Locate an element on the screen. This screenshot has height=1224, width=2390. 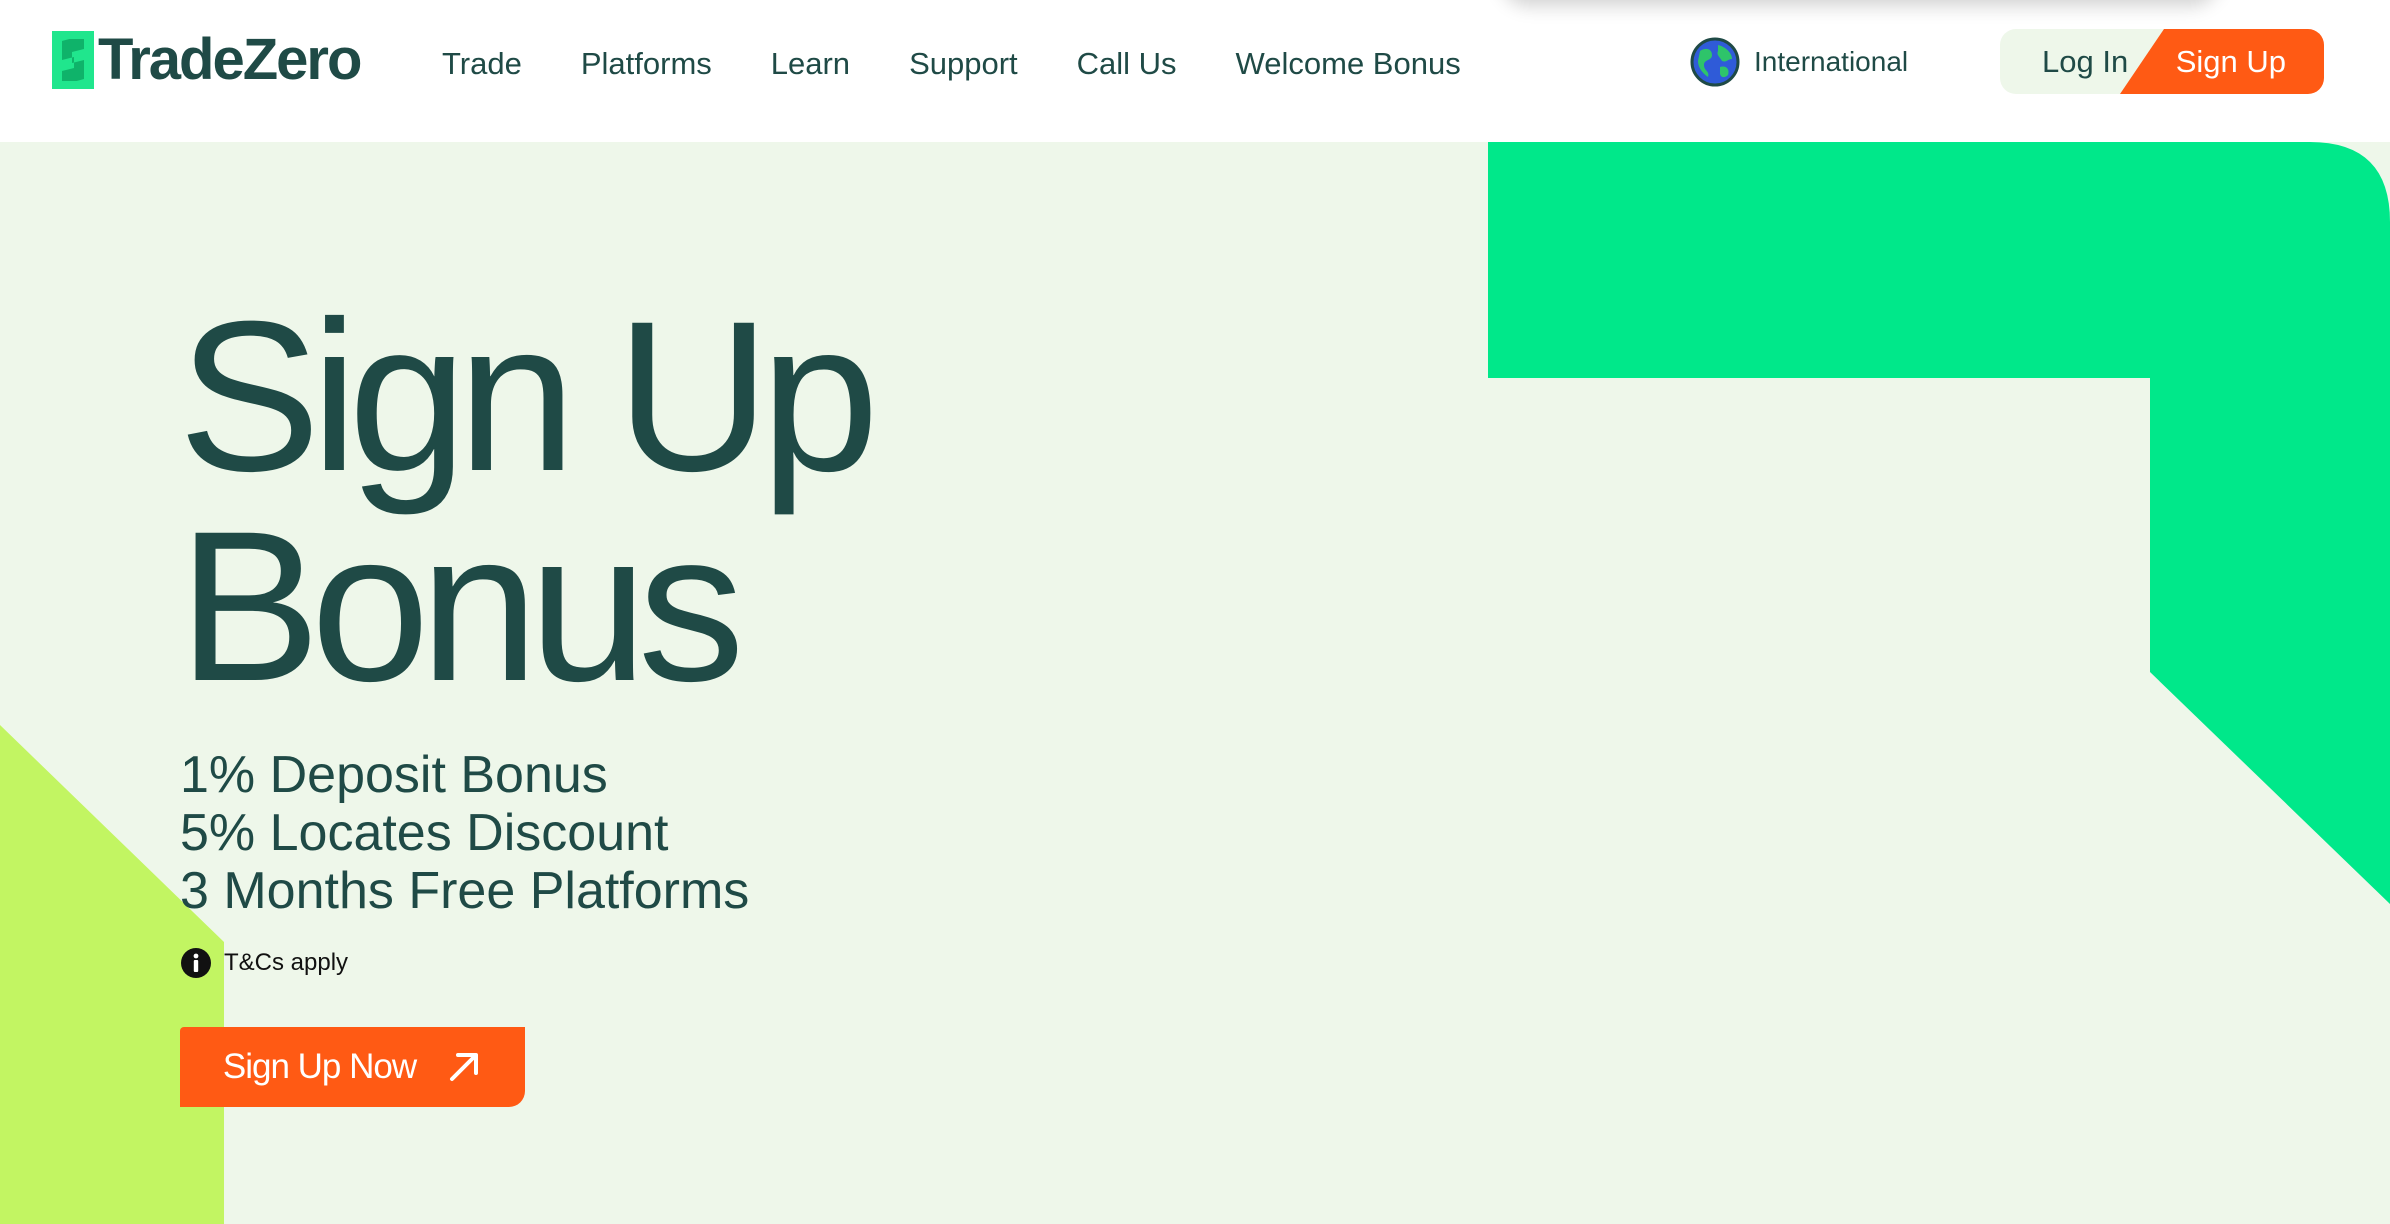
brand-name: TradeZero is located at coordinates (230, 59).